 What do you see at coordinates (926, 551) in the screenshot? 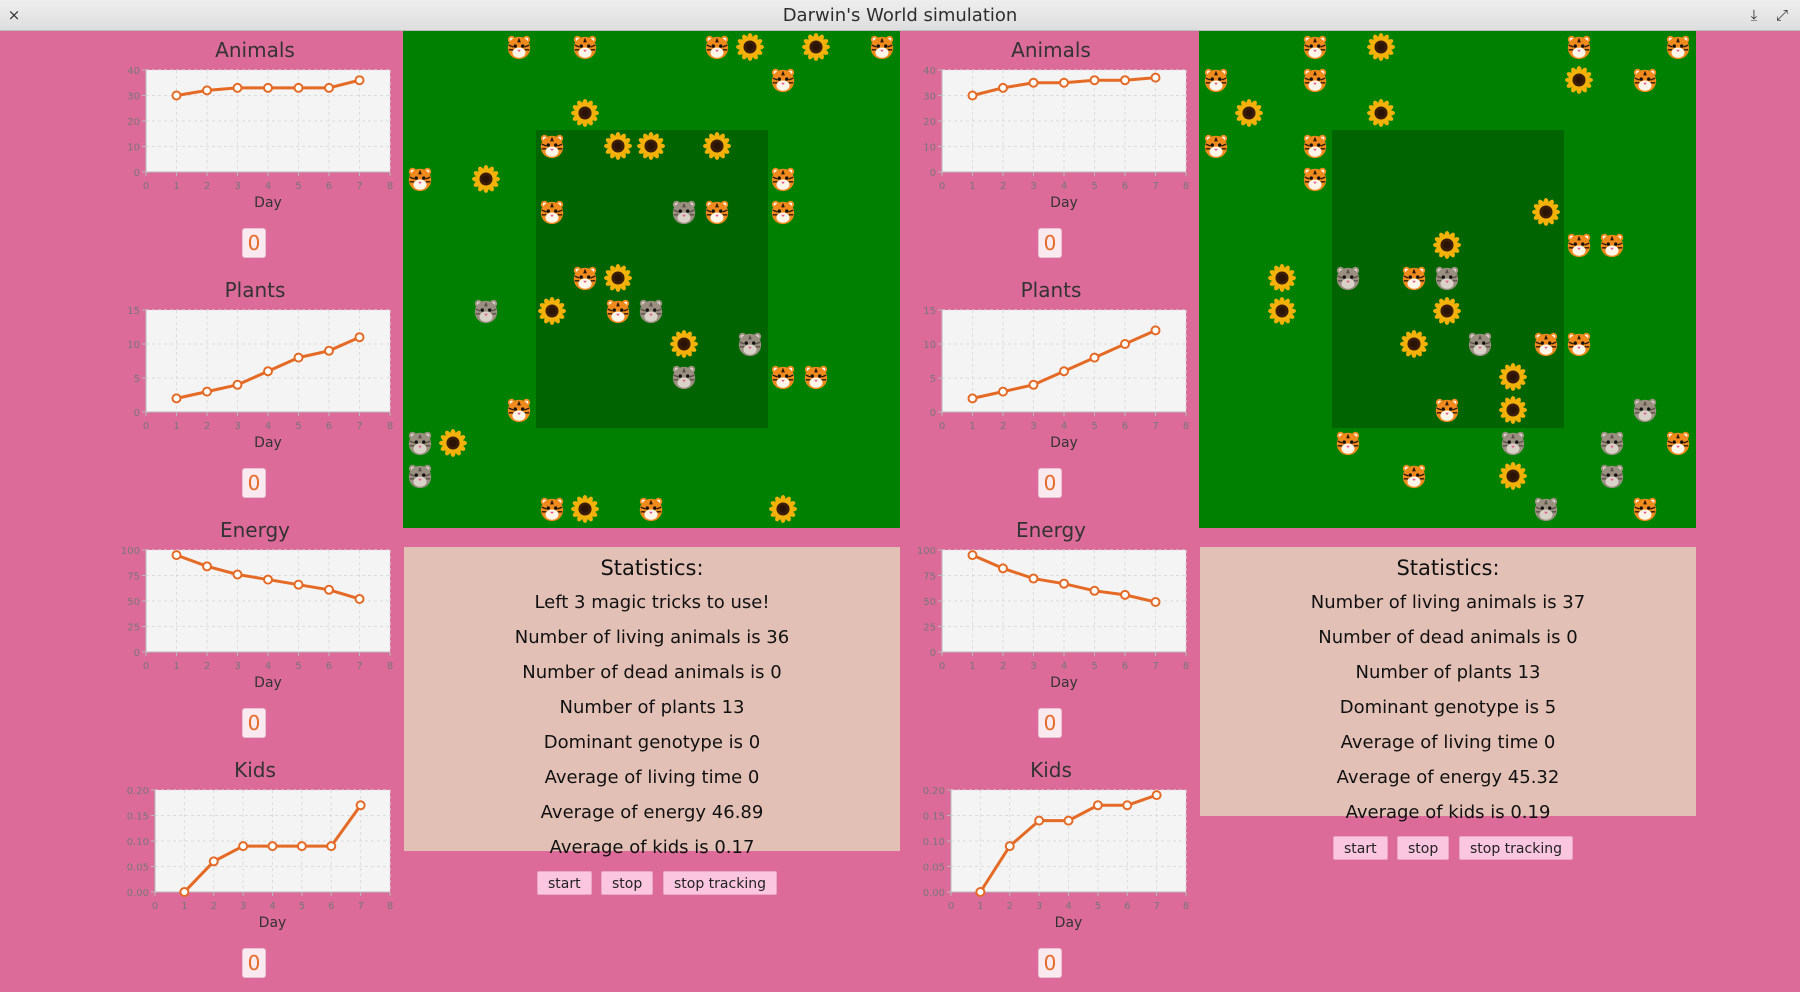
I see `y-tick-label: 100` at bounding box center [926, 551].